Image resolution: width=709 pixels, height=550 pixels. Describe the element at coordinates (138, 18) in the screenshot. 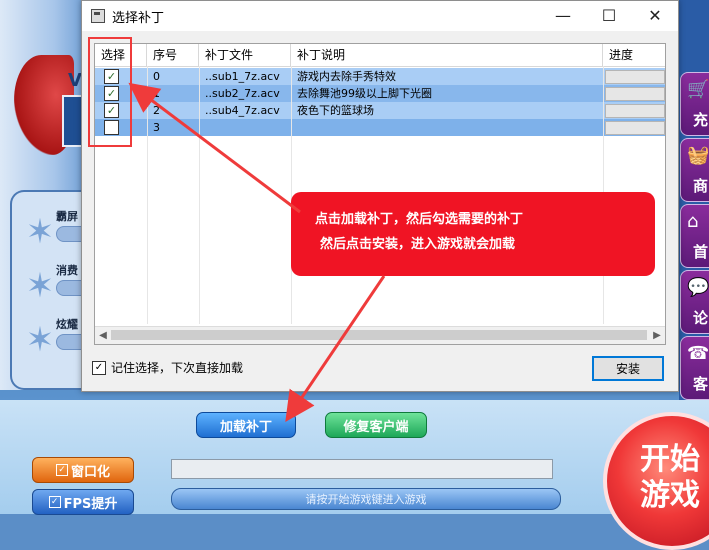

I see `dialog-title: 选择补丁` at that location.